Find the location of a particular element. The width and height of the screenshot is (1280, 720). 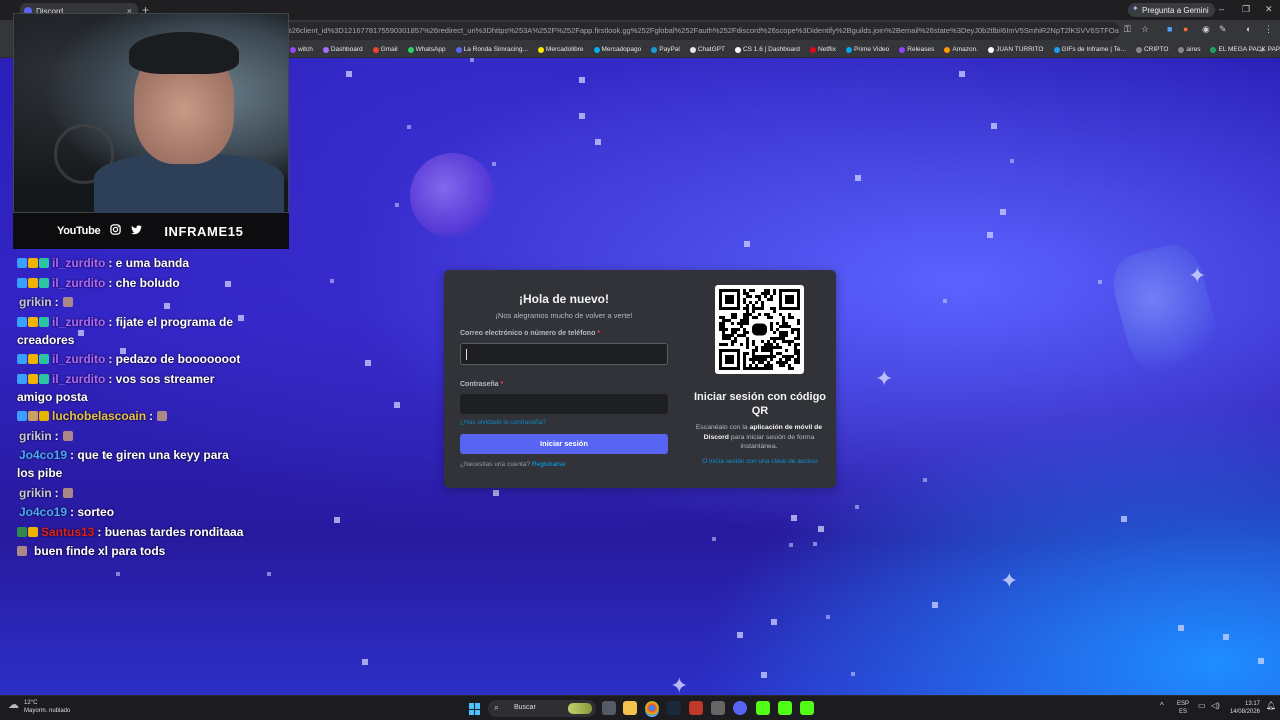

bookmark-item: ChatGPT is located at coordinates (707, 49).